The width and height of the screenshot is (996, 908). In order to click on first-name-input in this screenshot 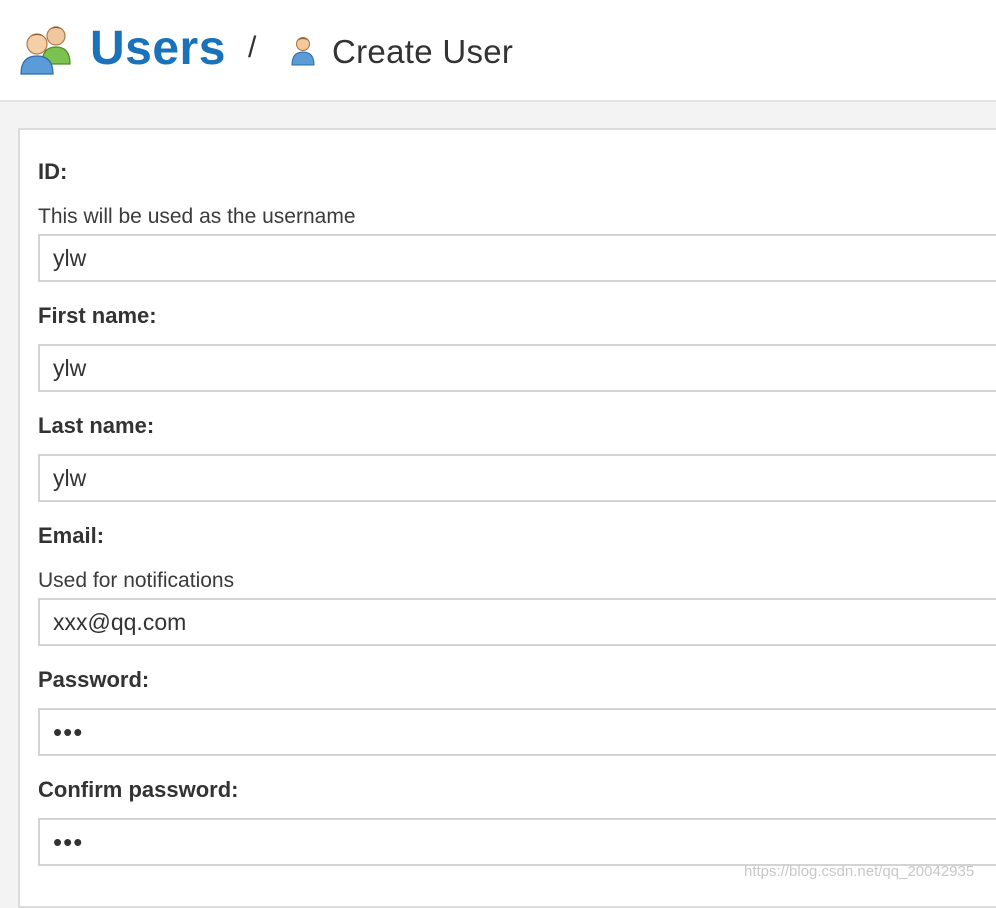, I will do `click(517, 368)`.